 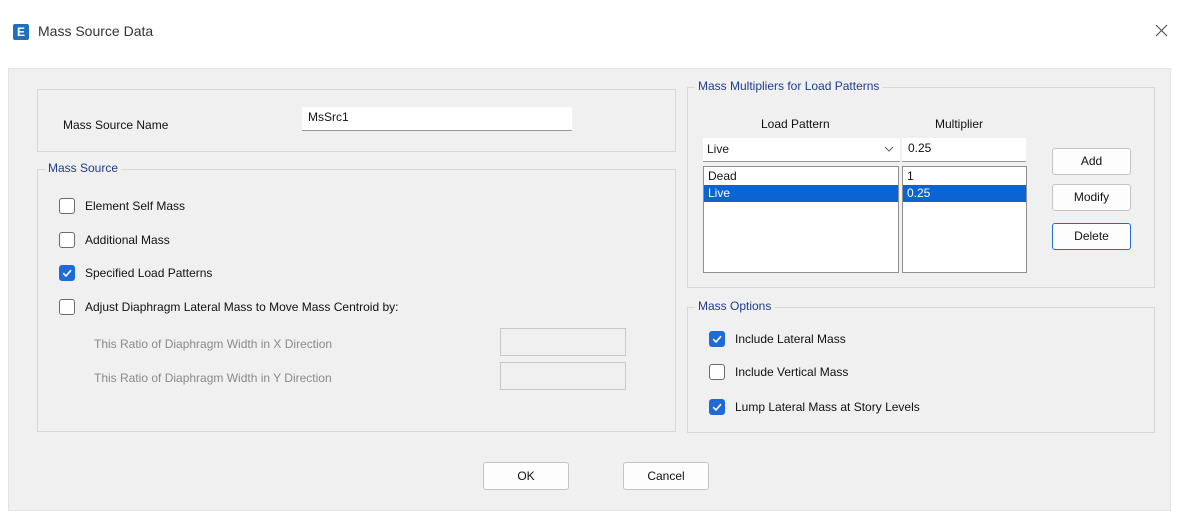 I want to click on element-self-mass-checkbox, so click(x=67, y=206).